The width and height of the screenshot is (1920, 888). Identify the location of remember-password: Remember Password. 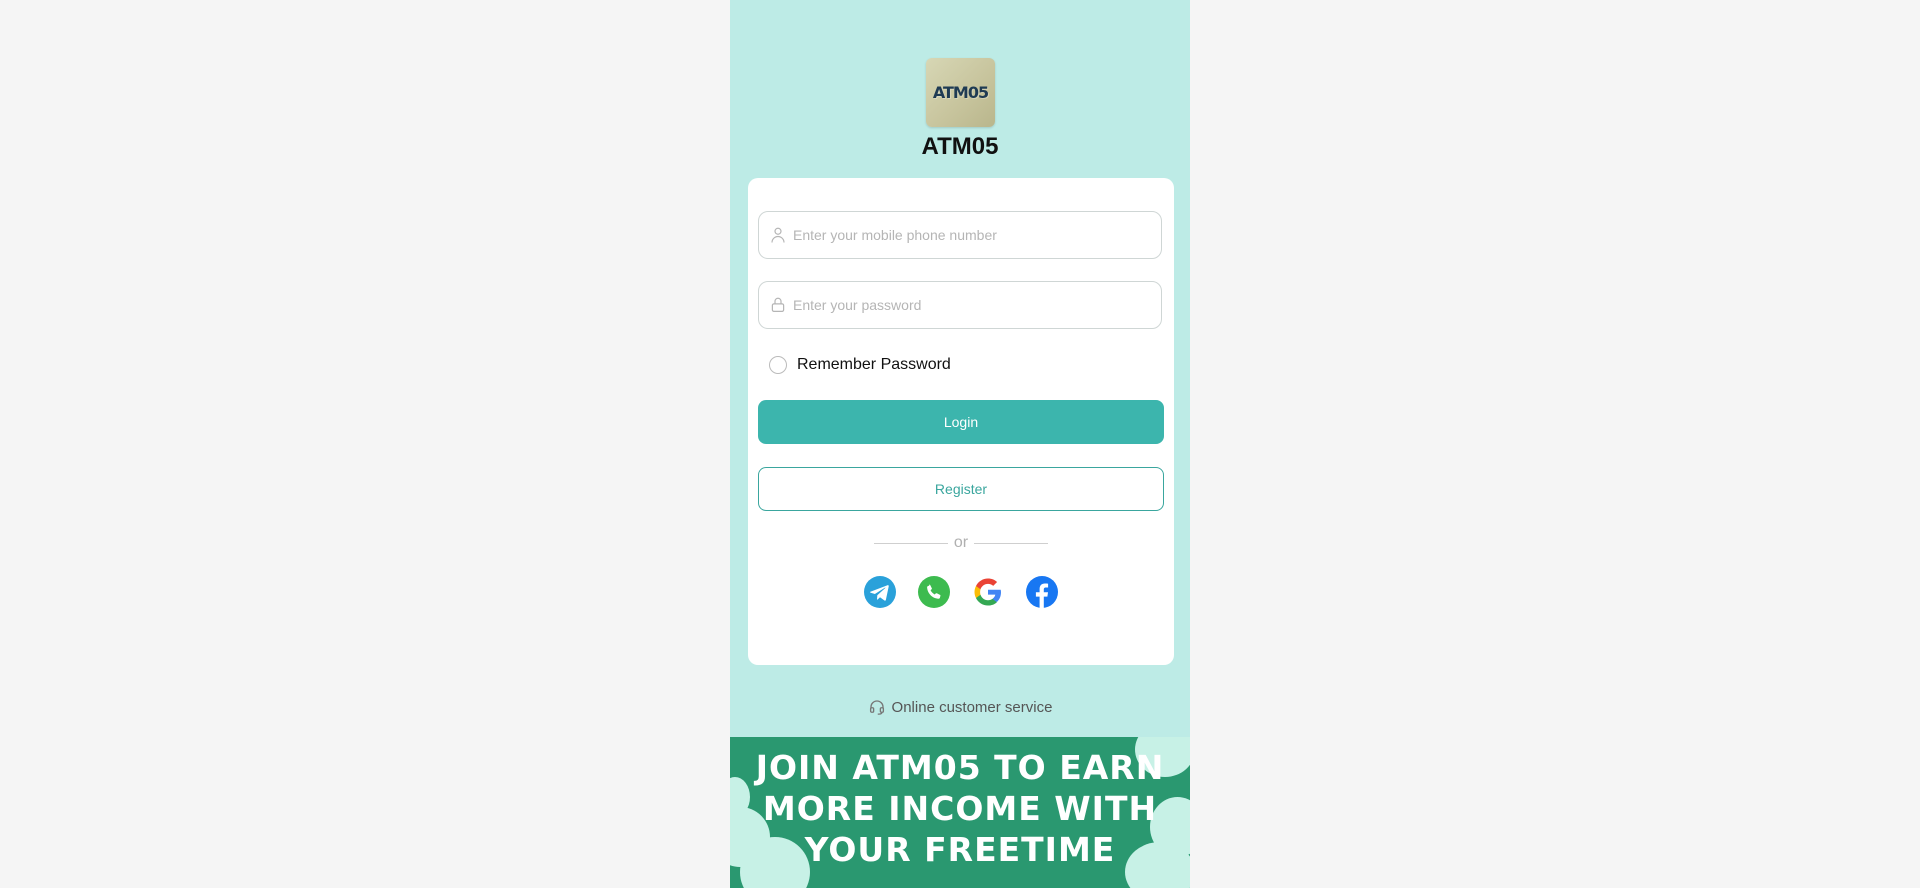
(860, 365).